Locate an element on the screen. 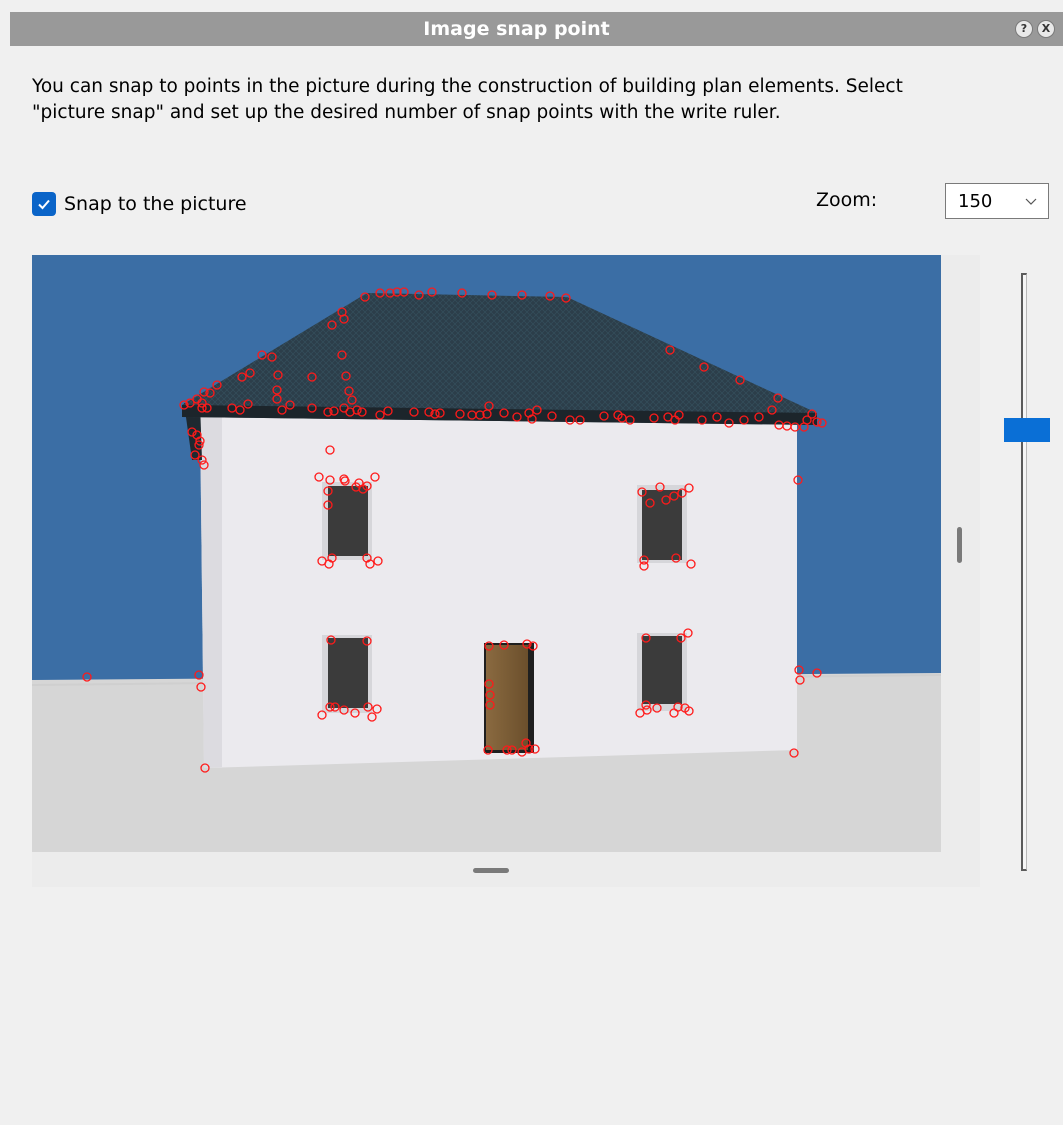 Image resolution: width=1063 pixels, height=1125 pixels. vertical-resize-handle is located at coordinates (959, 545).